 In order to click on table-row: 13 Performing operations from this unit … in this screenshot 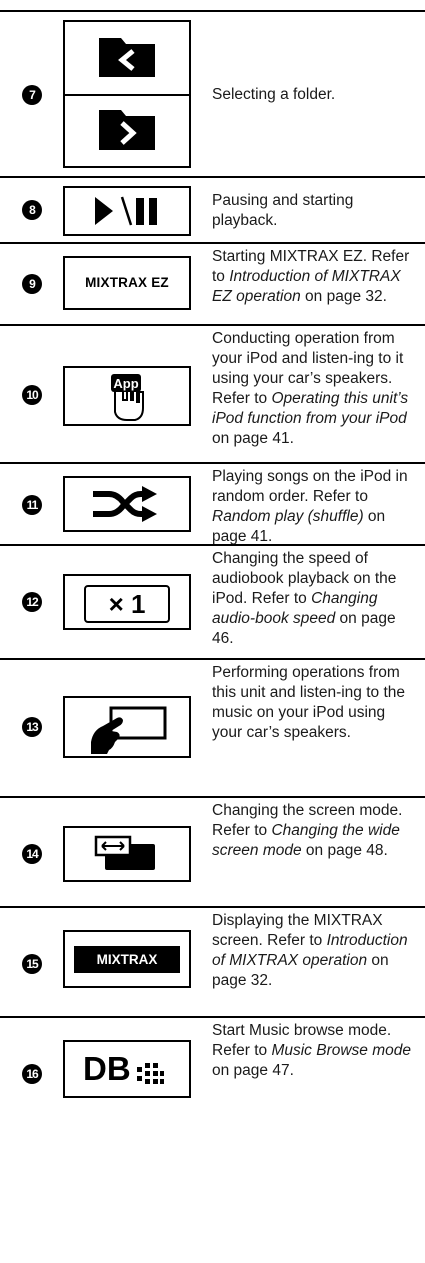, I will do `click(212, 727)`.